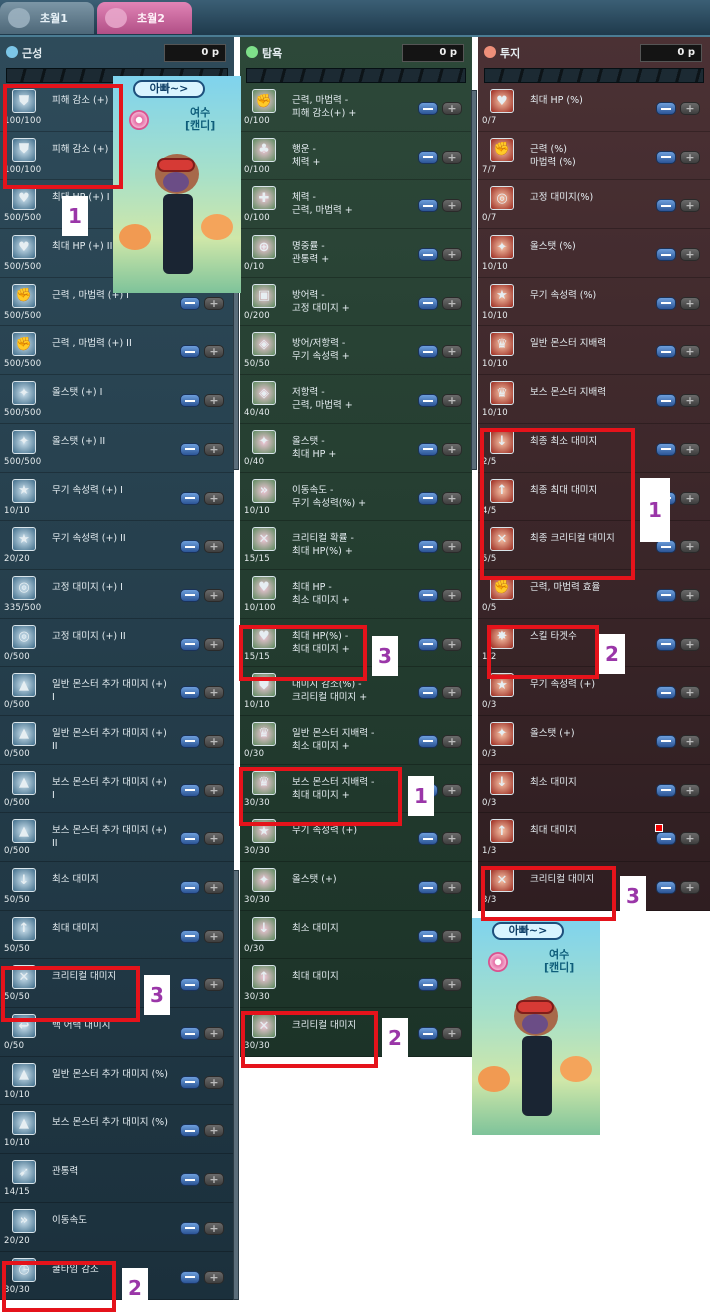  I want to click on scrollbar, so click(474, 280).